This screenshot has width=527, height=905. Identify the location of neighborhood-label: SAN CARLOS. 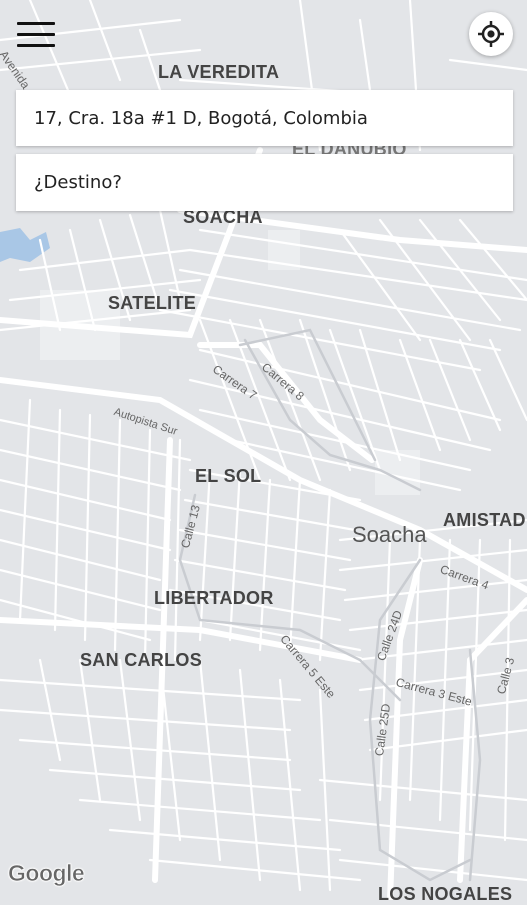
(141, 660).